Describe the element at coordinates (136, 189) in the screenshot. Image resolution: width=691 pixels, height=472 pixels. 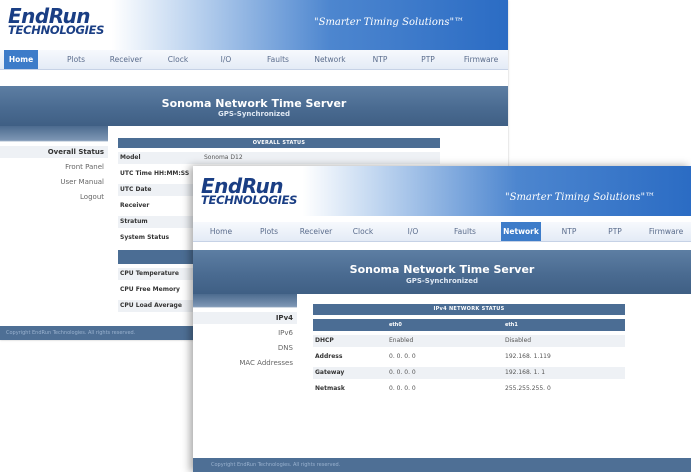
I see `row-label: UTC Date` at that location.